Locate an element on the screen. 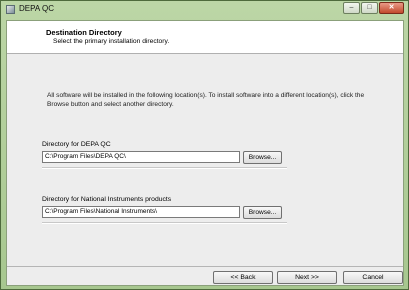 This screenshot has height=290, width=409. page-title: Destination Directory is located at coordinates (84, 32).